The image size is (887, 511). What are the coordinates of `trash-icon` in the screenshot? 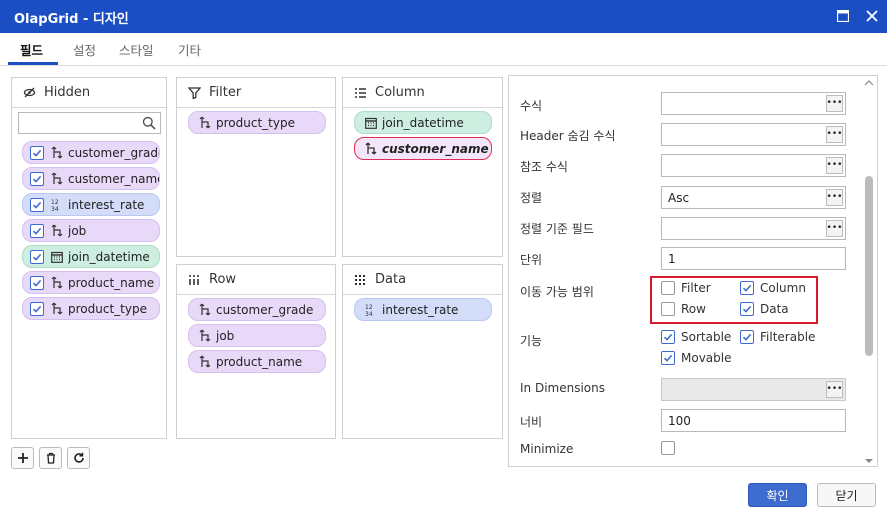 It's located at (50, 458).